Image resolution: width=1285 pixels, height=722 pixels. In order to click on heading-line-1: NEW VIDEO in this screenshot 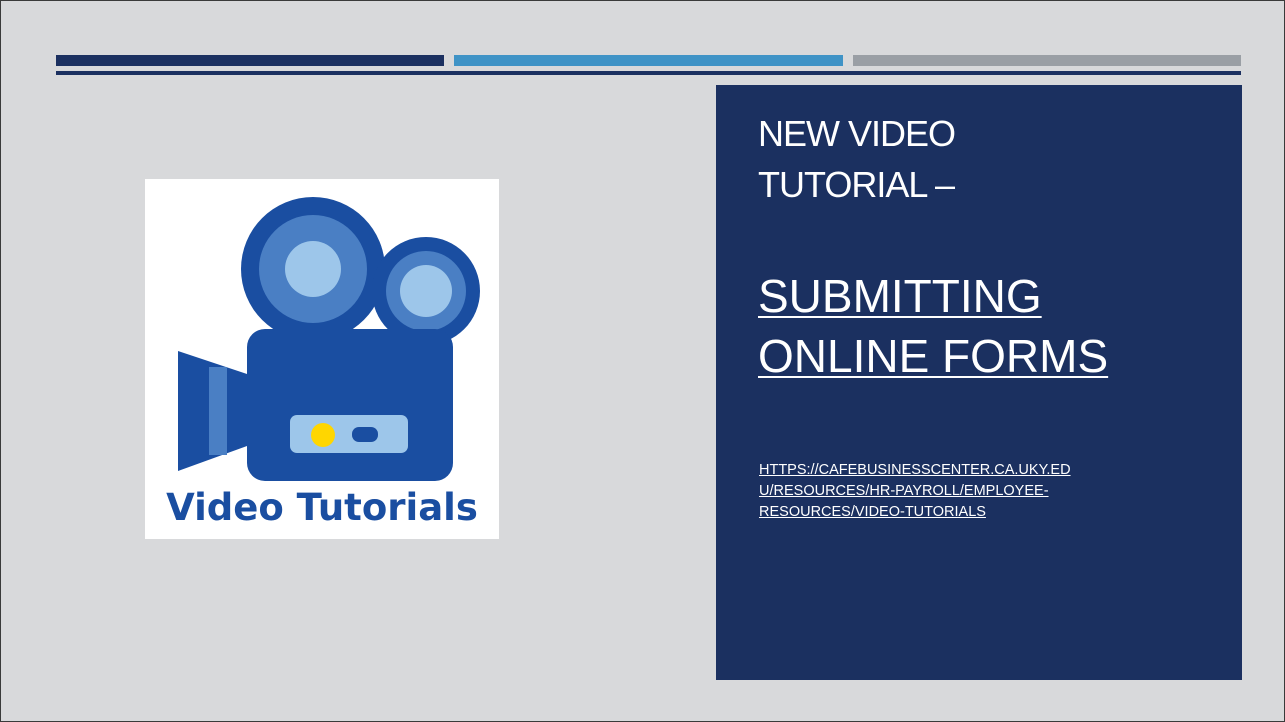, I will do `click(857, 133)`.